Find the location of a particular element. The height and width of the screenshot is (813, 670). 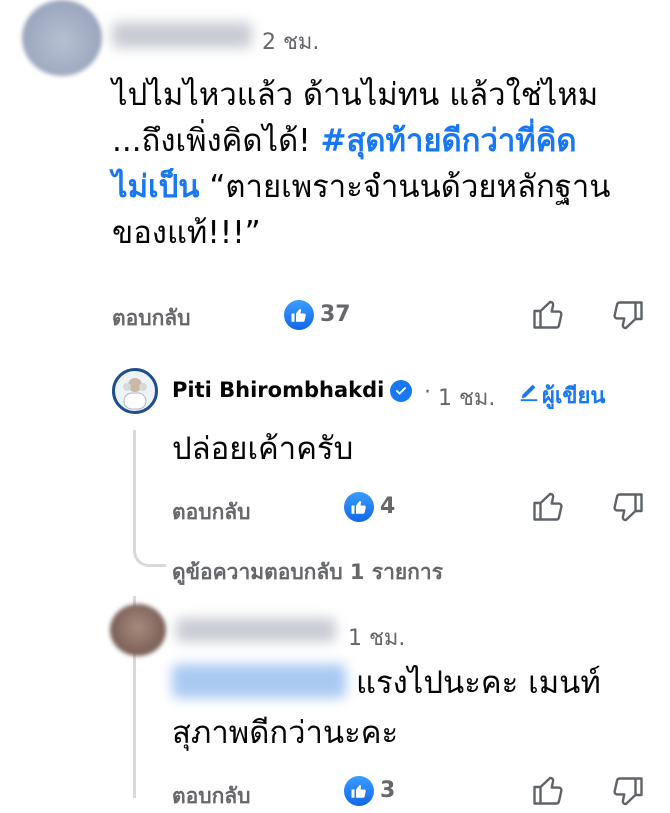

hashtag-link: #สุดท้ายดีกว่าที่คิด is located at coordinates (449, 141).